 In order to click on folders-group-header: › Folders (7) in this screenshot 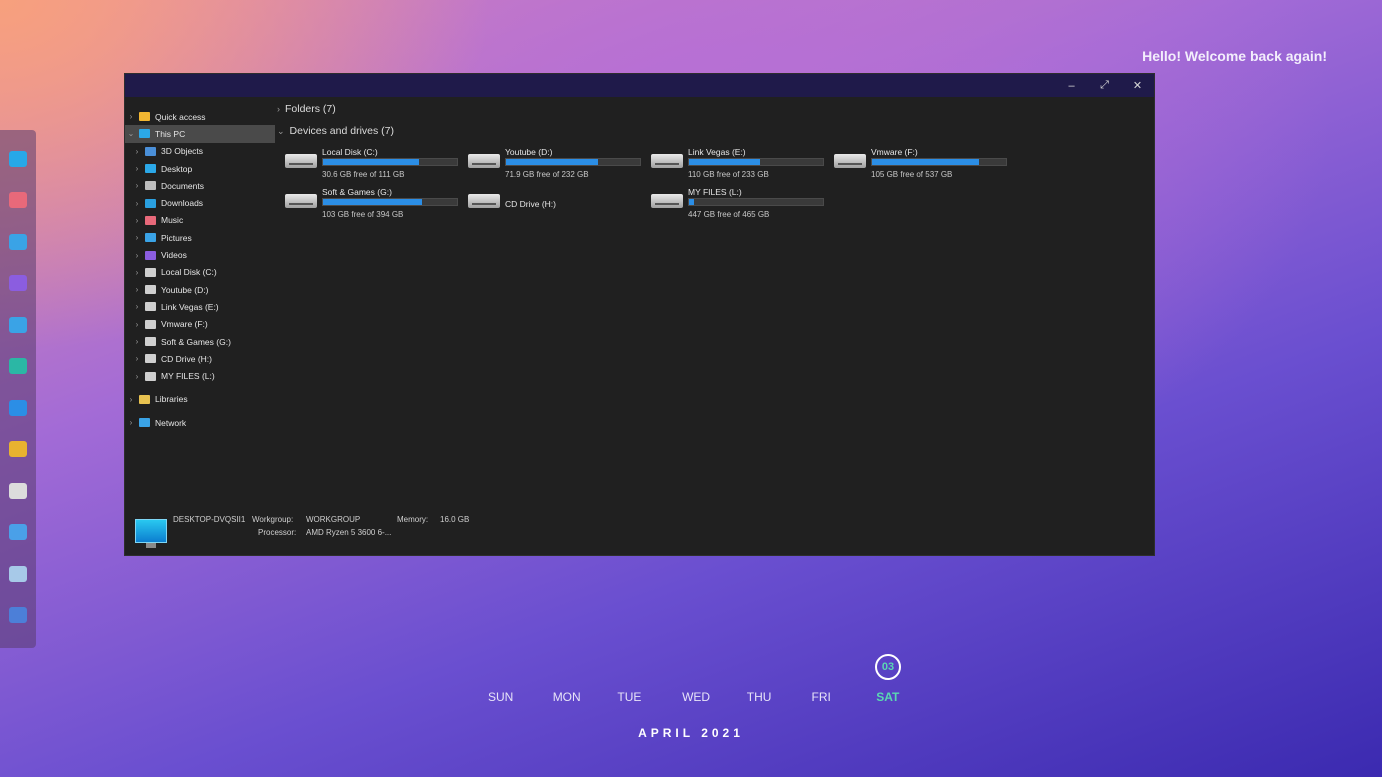, I will do `click(306, 109)`.